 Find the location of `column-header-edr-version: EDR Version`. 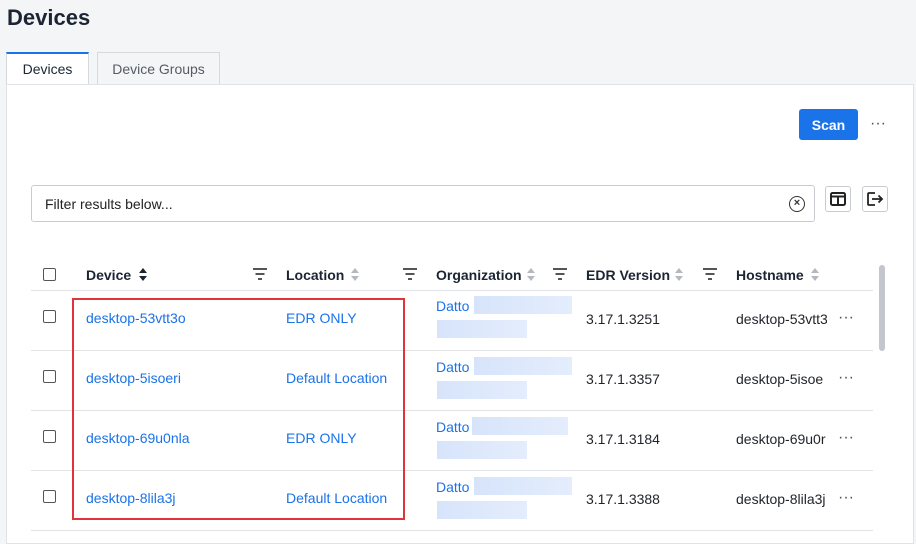

column-header-edr-version: EDR Version is located at coordinates (628, 275).